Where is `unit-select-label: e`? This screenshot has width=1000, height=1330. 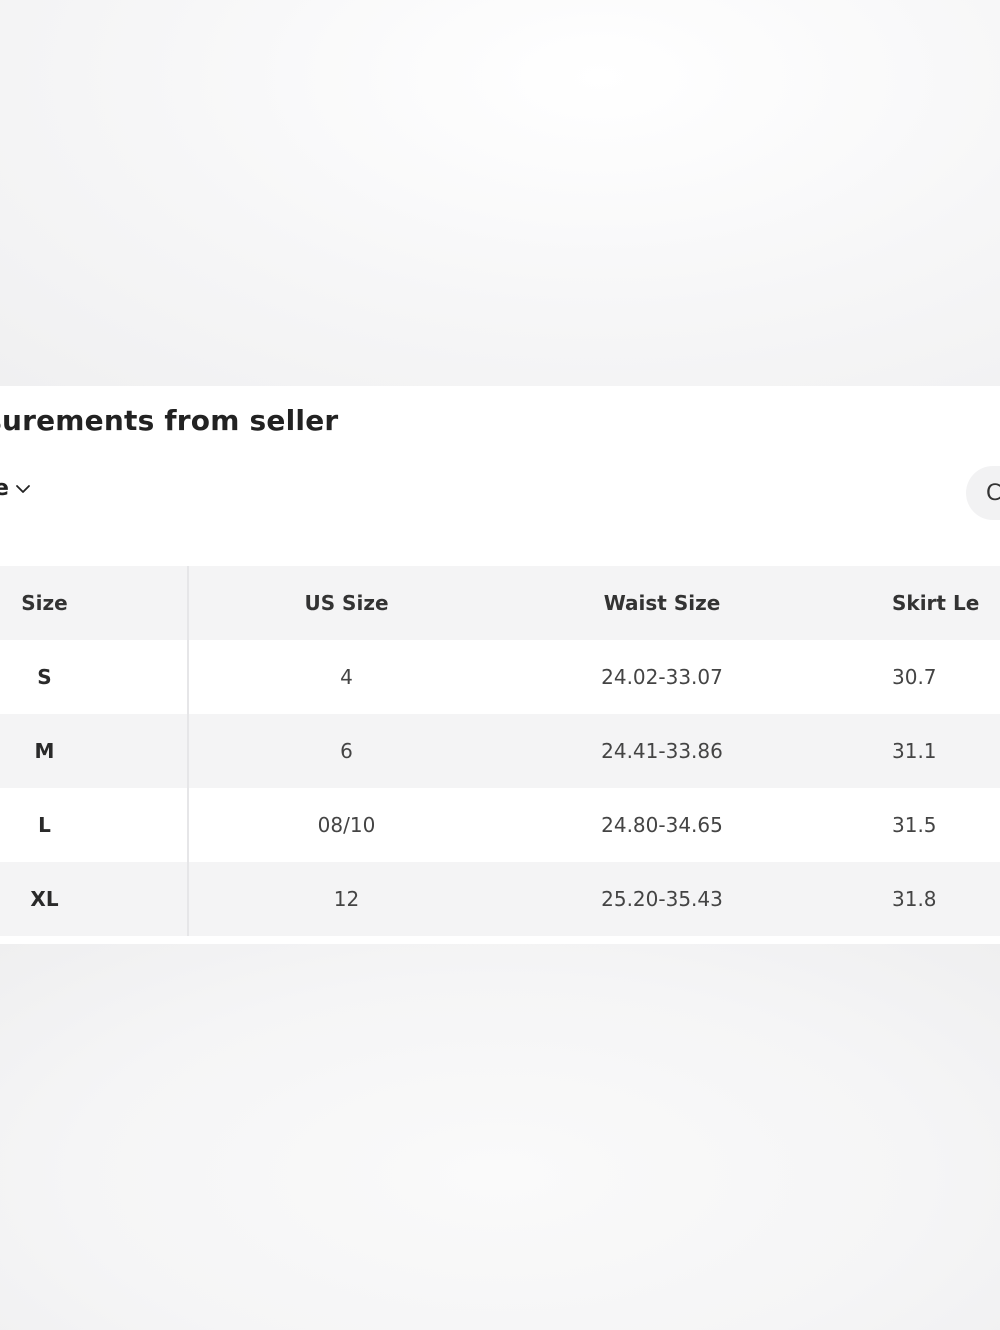
unit-select-label: e is located at coordinates (4, 488).